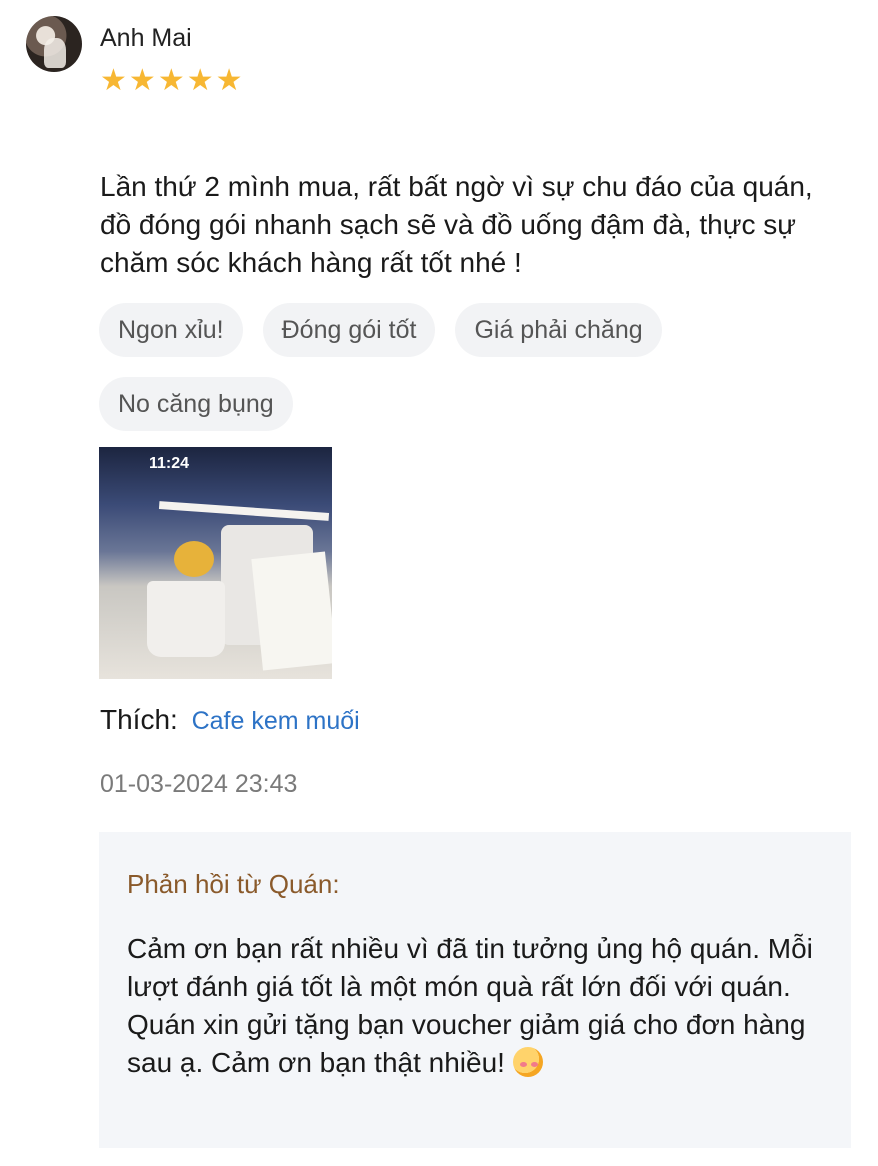 The image size is (878, 1166). I want to click on review-tag: No căng bụng, so click(196, 404).